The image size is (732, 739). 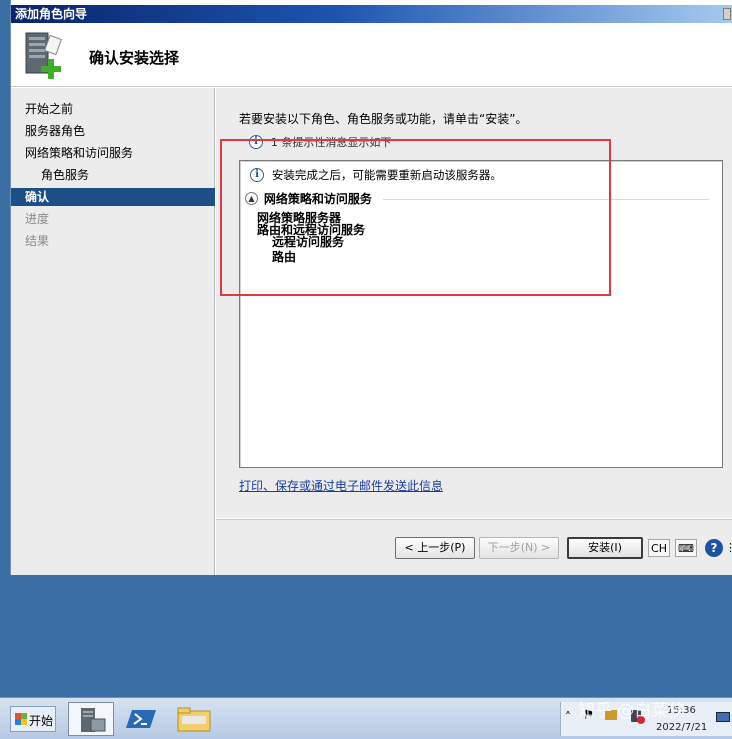 What do you see at coordinates (91, 719) in the screenshot?
I see `server-manager-task-icon` at bounding box center [91, 719].